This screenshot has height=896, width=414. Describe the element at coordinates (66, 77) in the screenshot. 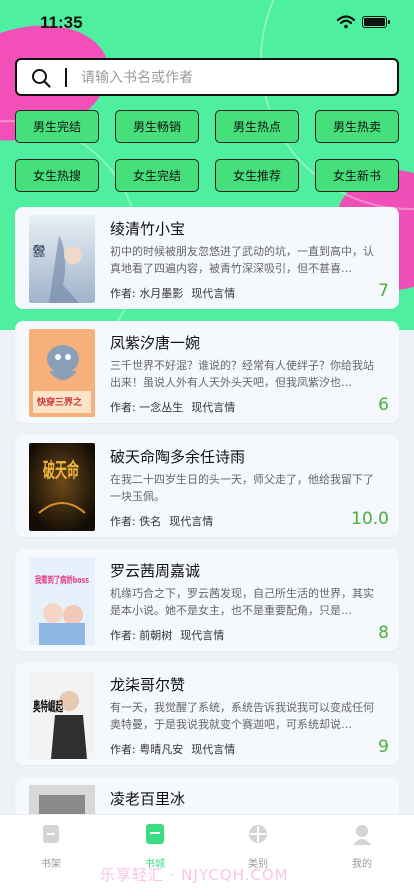

I see `text-cursor` at that location.